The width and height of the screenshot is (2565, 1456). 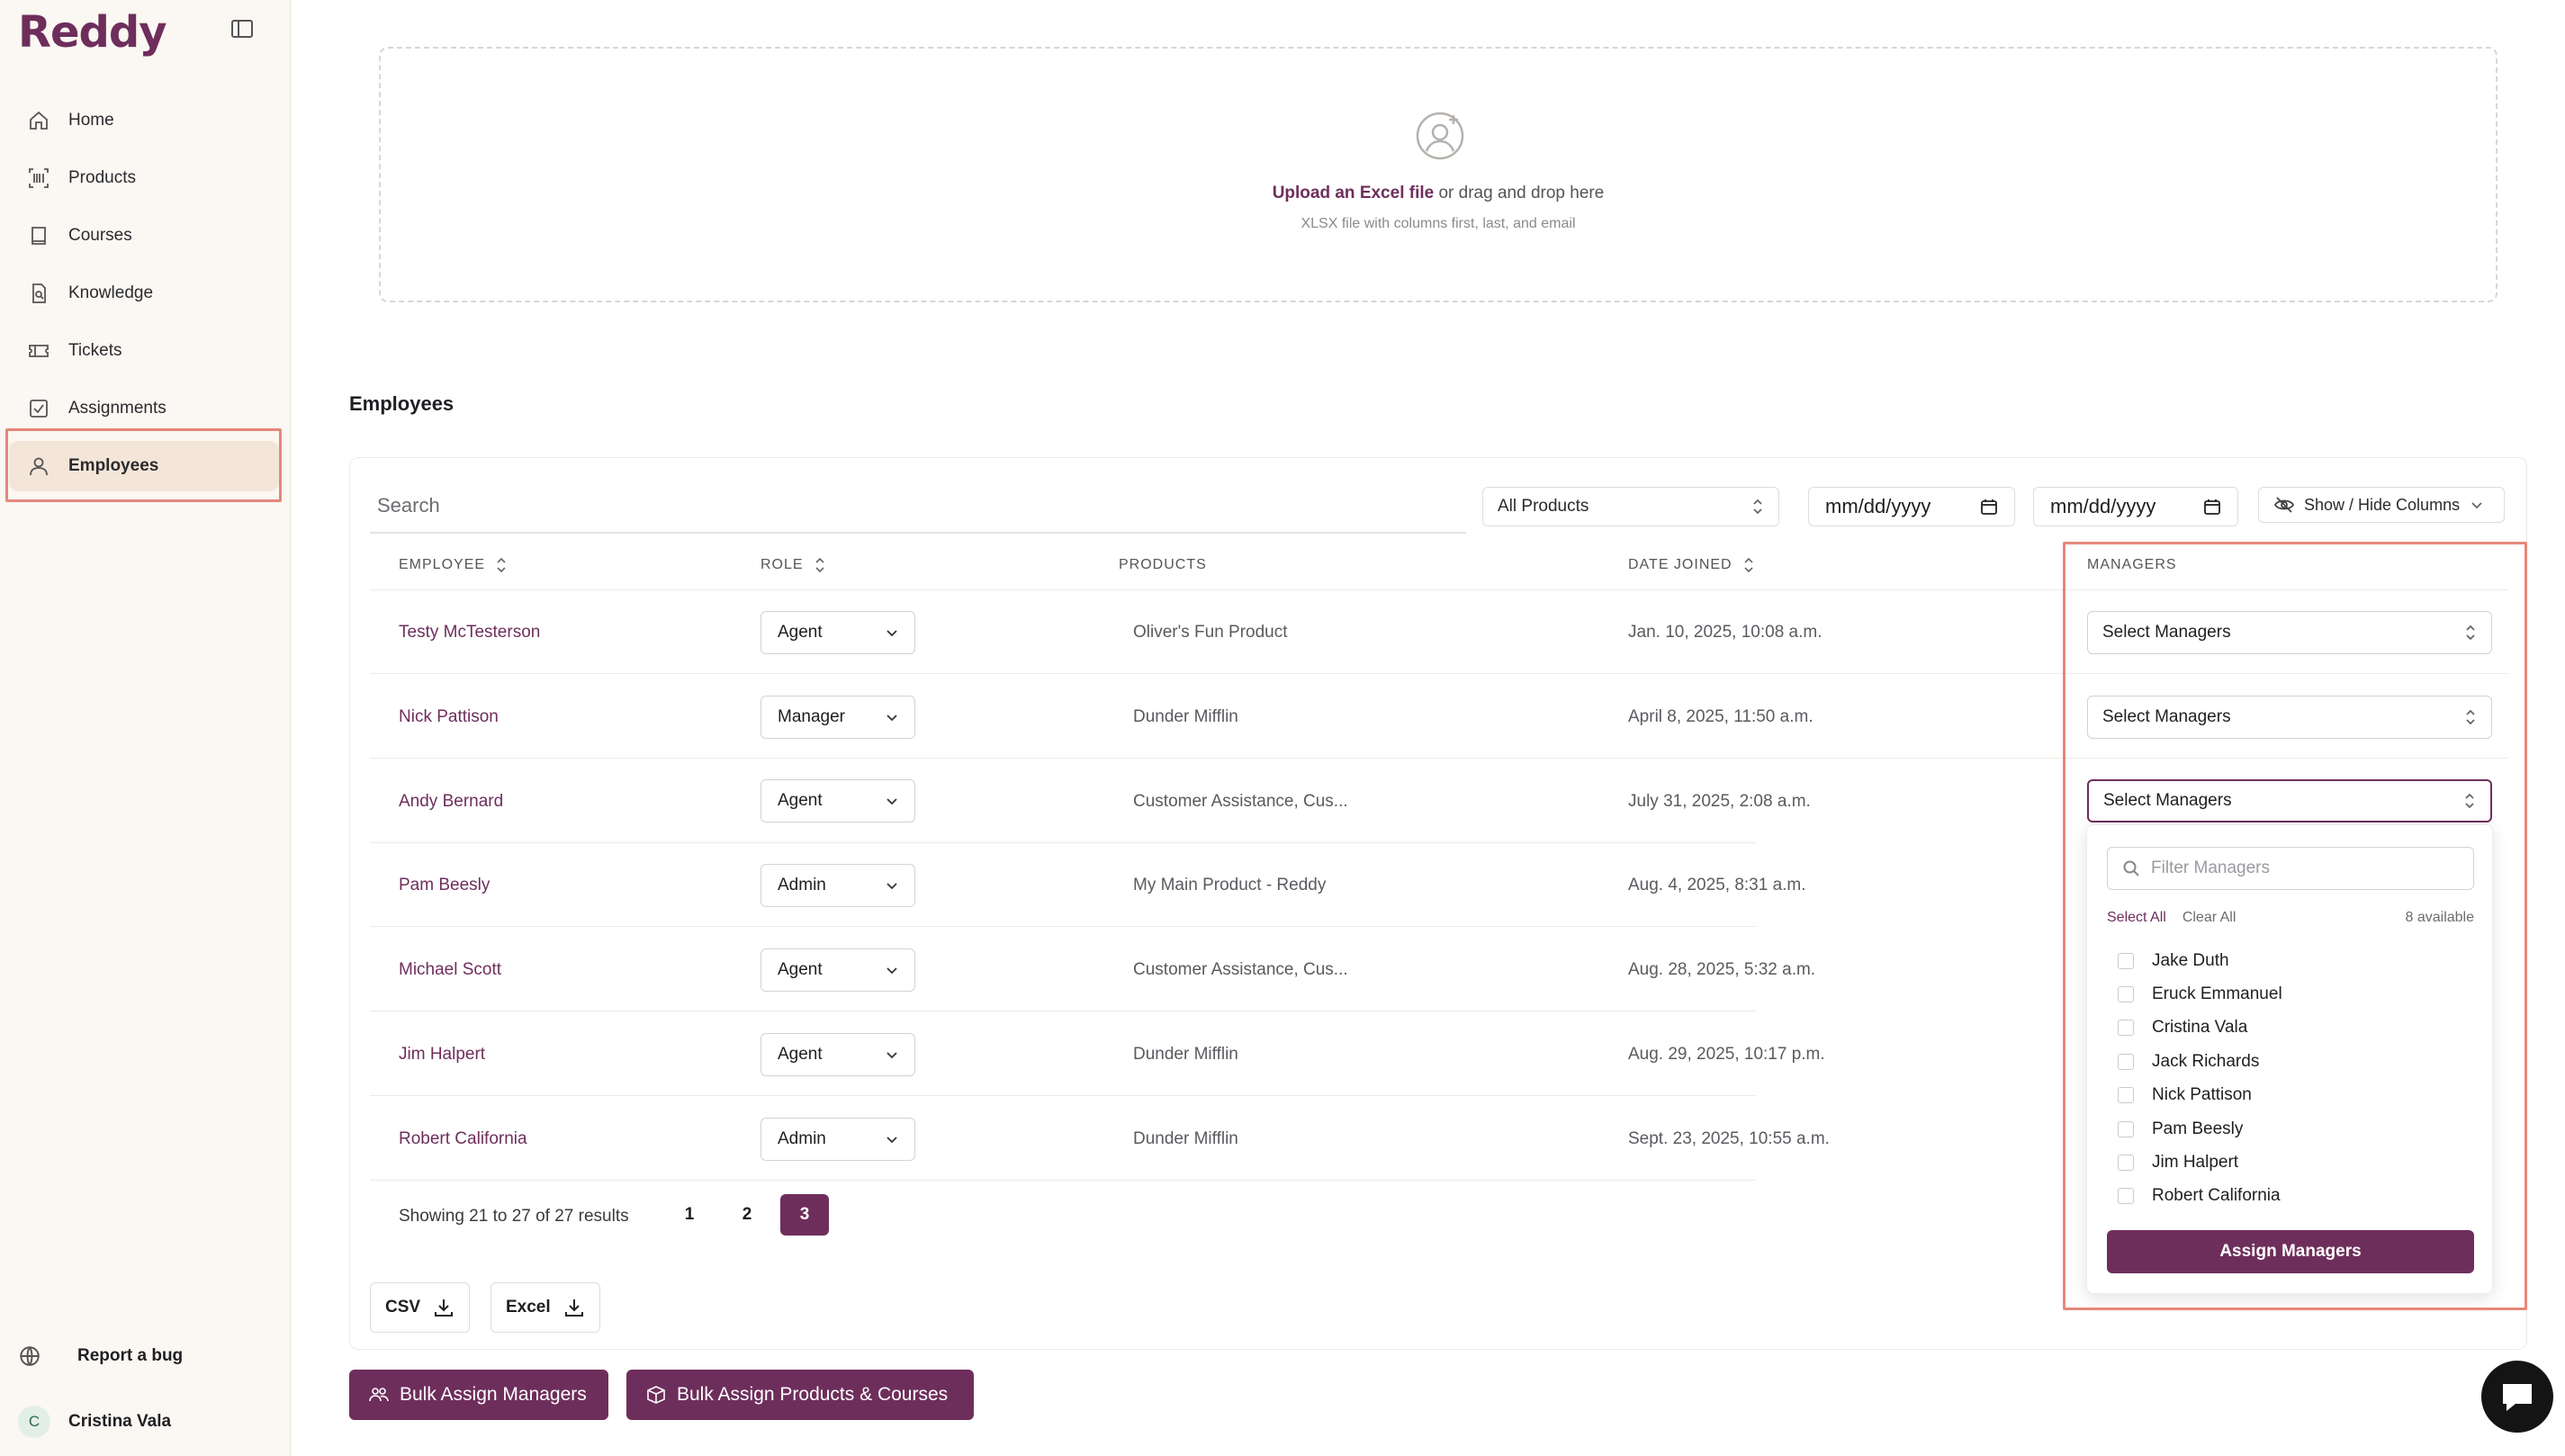 I want to click on sidebar-item-label: Courses, so click(x=100, y=235).